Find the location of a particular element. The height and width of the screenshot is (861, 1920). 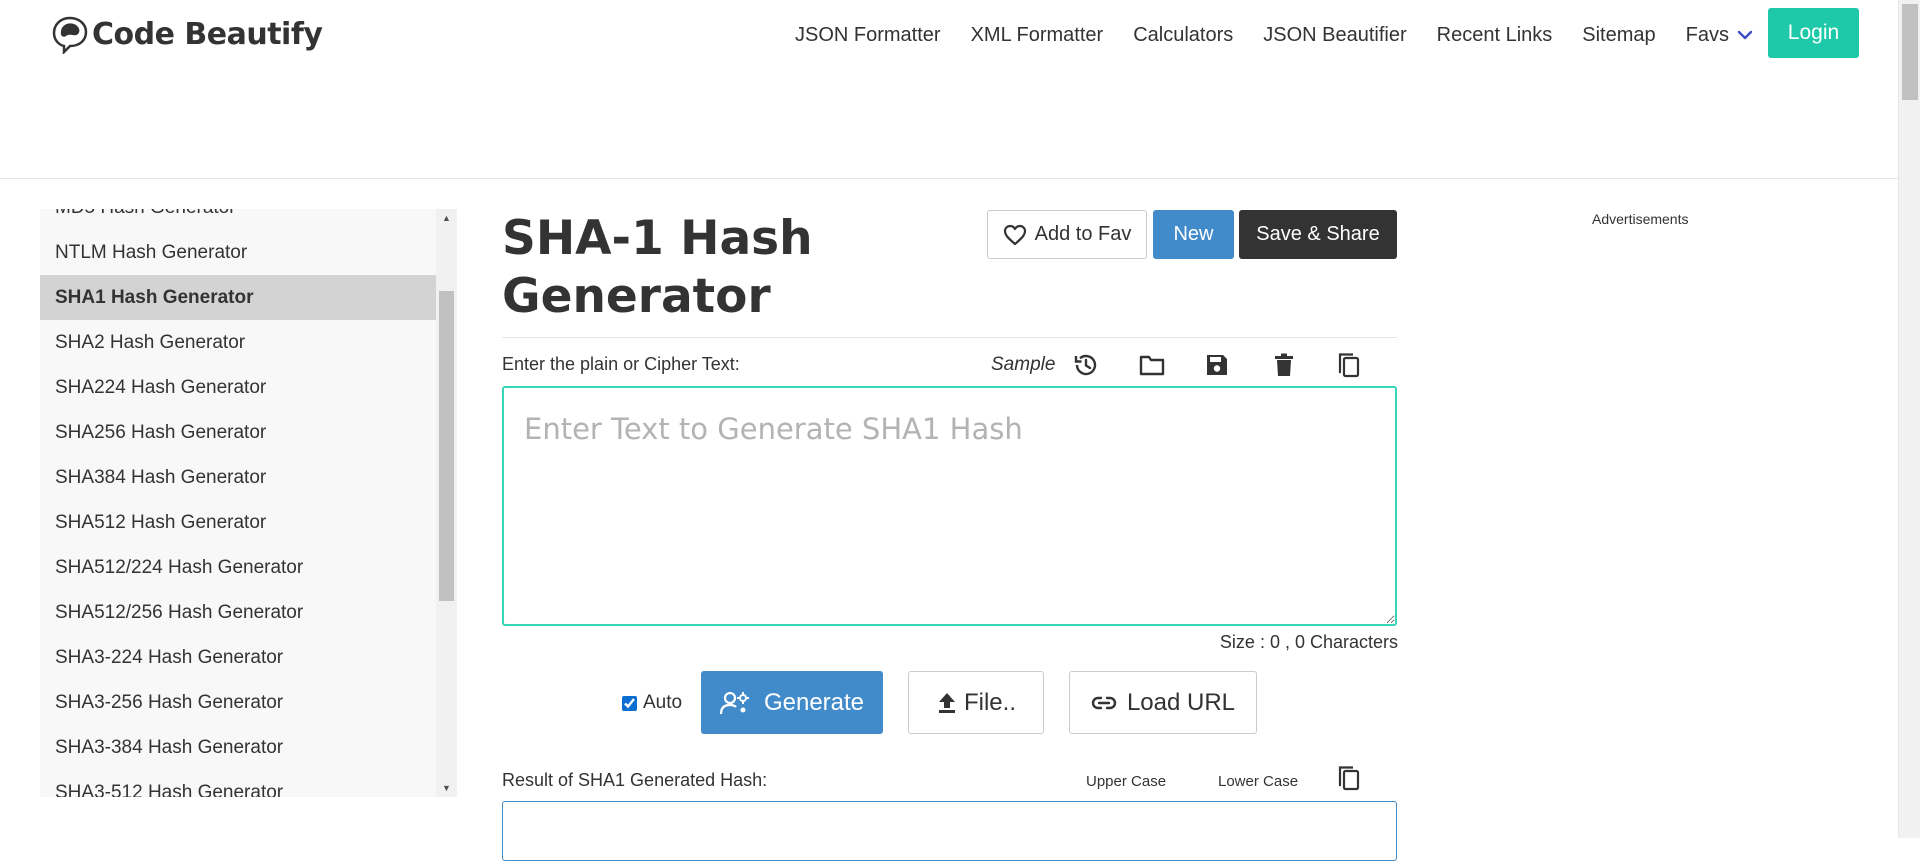

history-icon is located at coordinates (1085, 365).